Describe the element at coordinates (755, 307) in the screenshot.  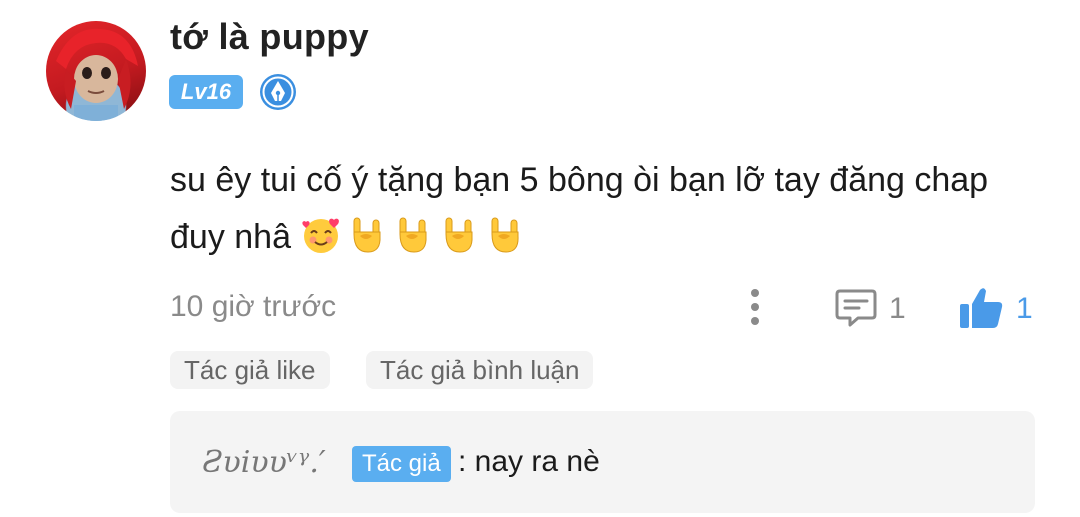
I see `more-options-icon` at that location.